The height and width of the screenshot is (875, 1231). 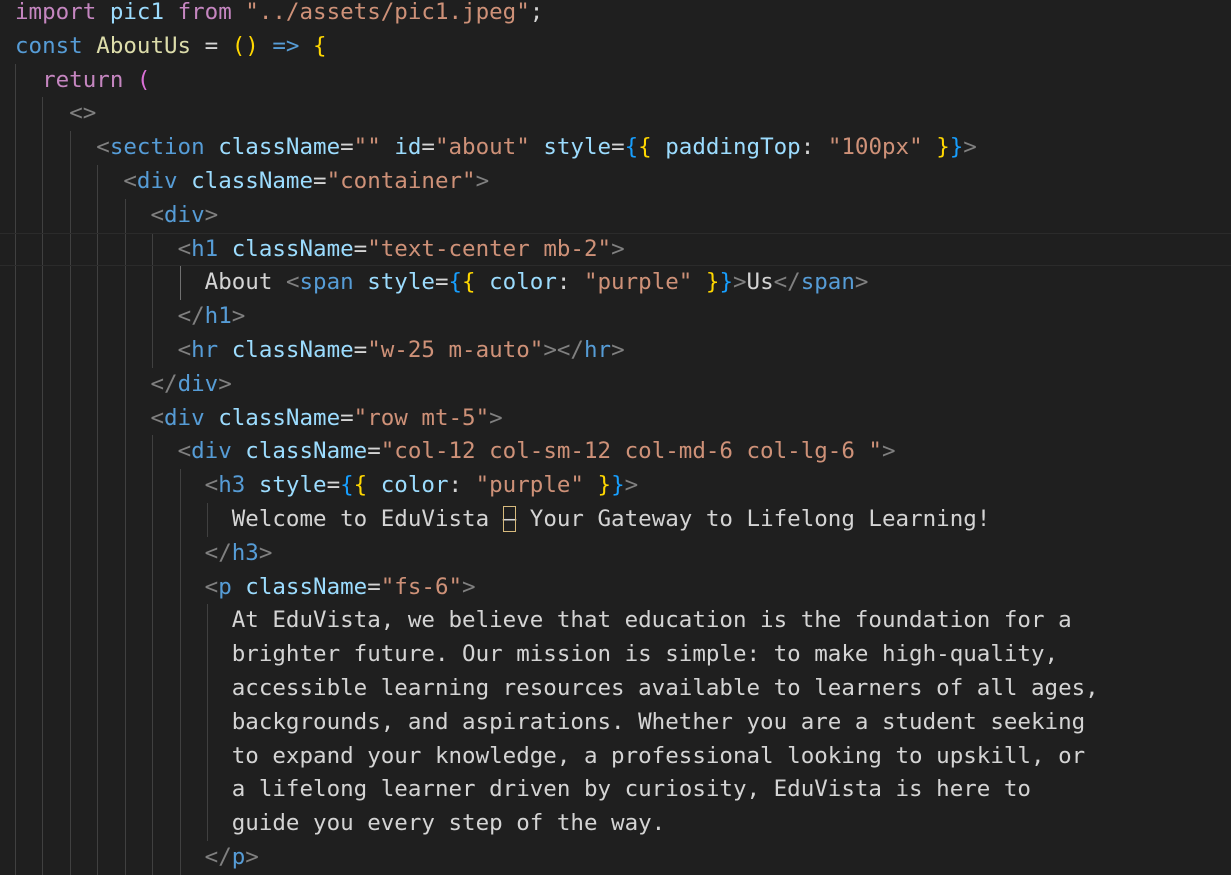 I want to click on code-line: <>, so click(x=615, y=114).